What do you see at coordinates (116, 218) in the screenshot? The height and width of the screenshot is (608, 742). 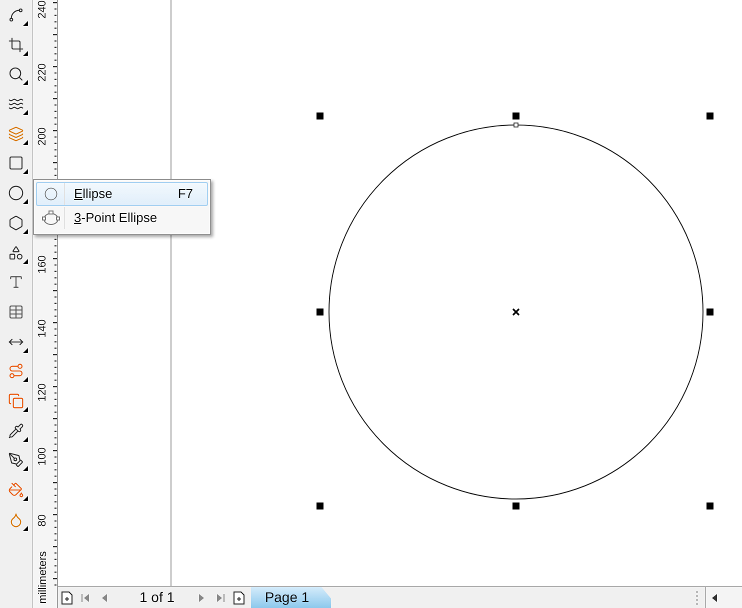 I see `menu-item-label: 3-Point Ellipse` at bounding box center [116, 218].